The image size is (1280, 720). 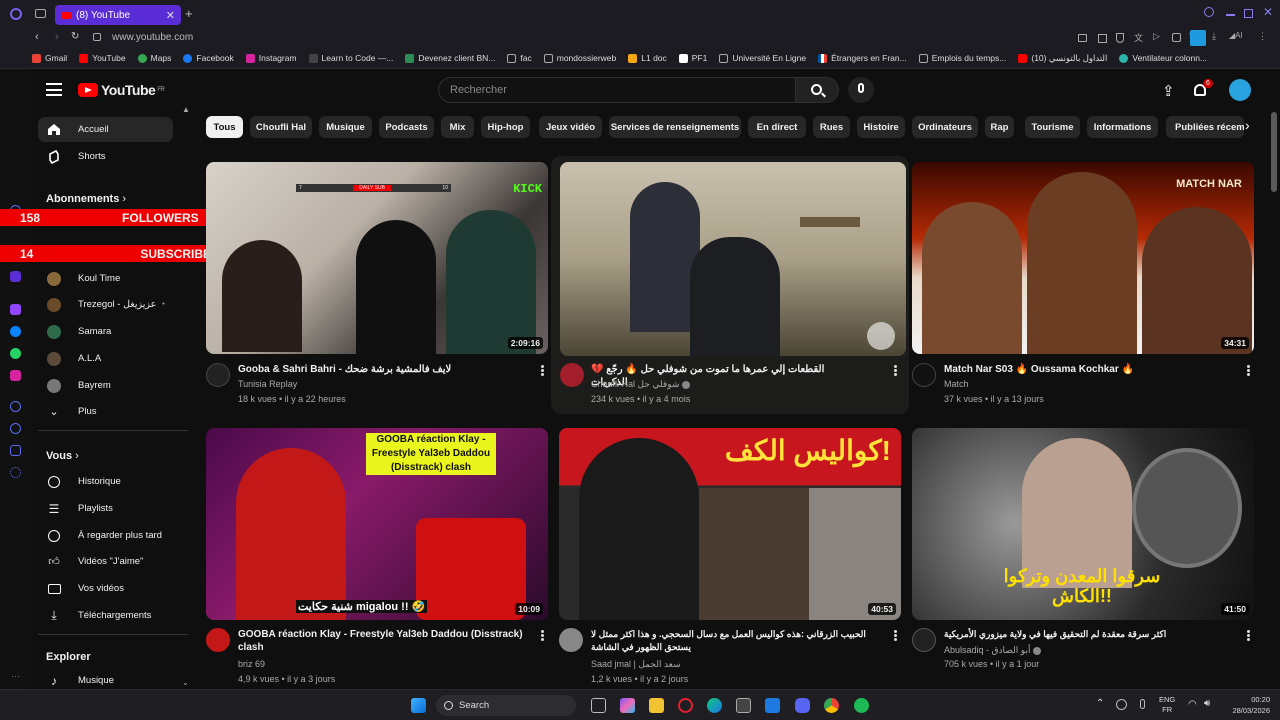 I want to click on filter-chip: Publiées récem, so click(x=1205, y=127).